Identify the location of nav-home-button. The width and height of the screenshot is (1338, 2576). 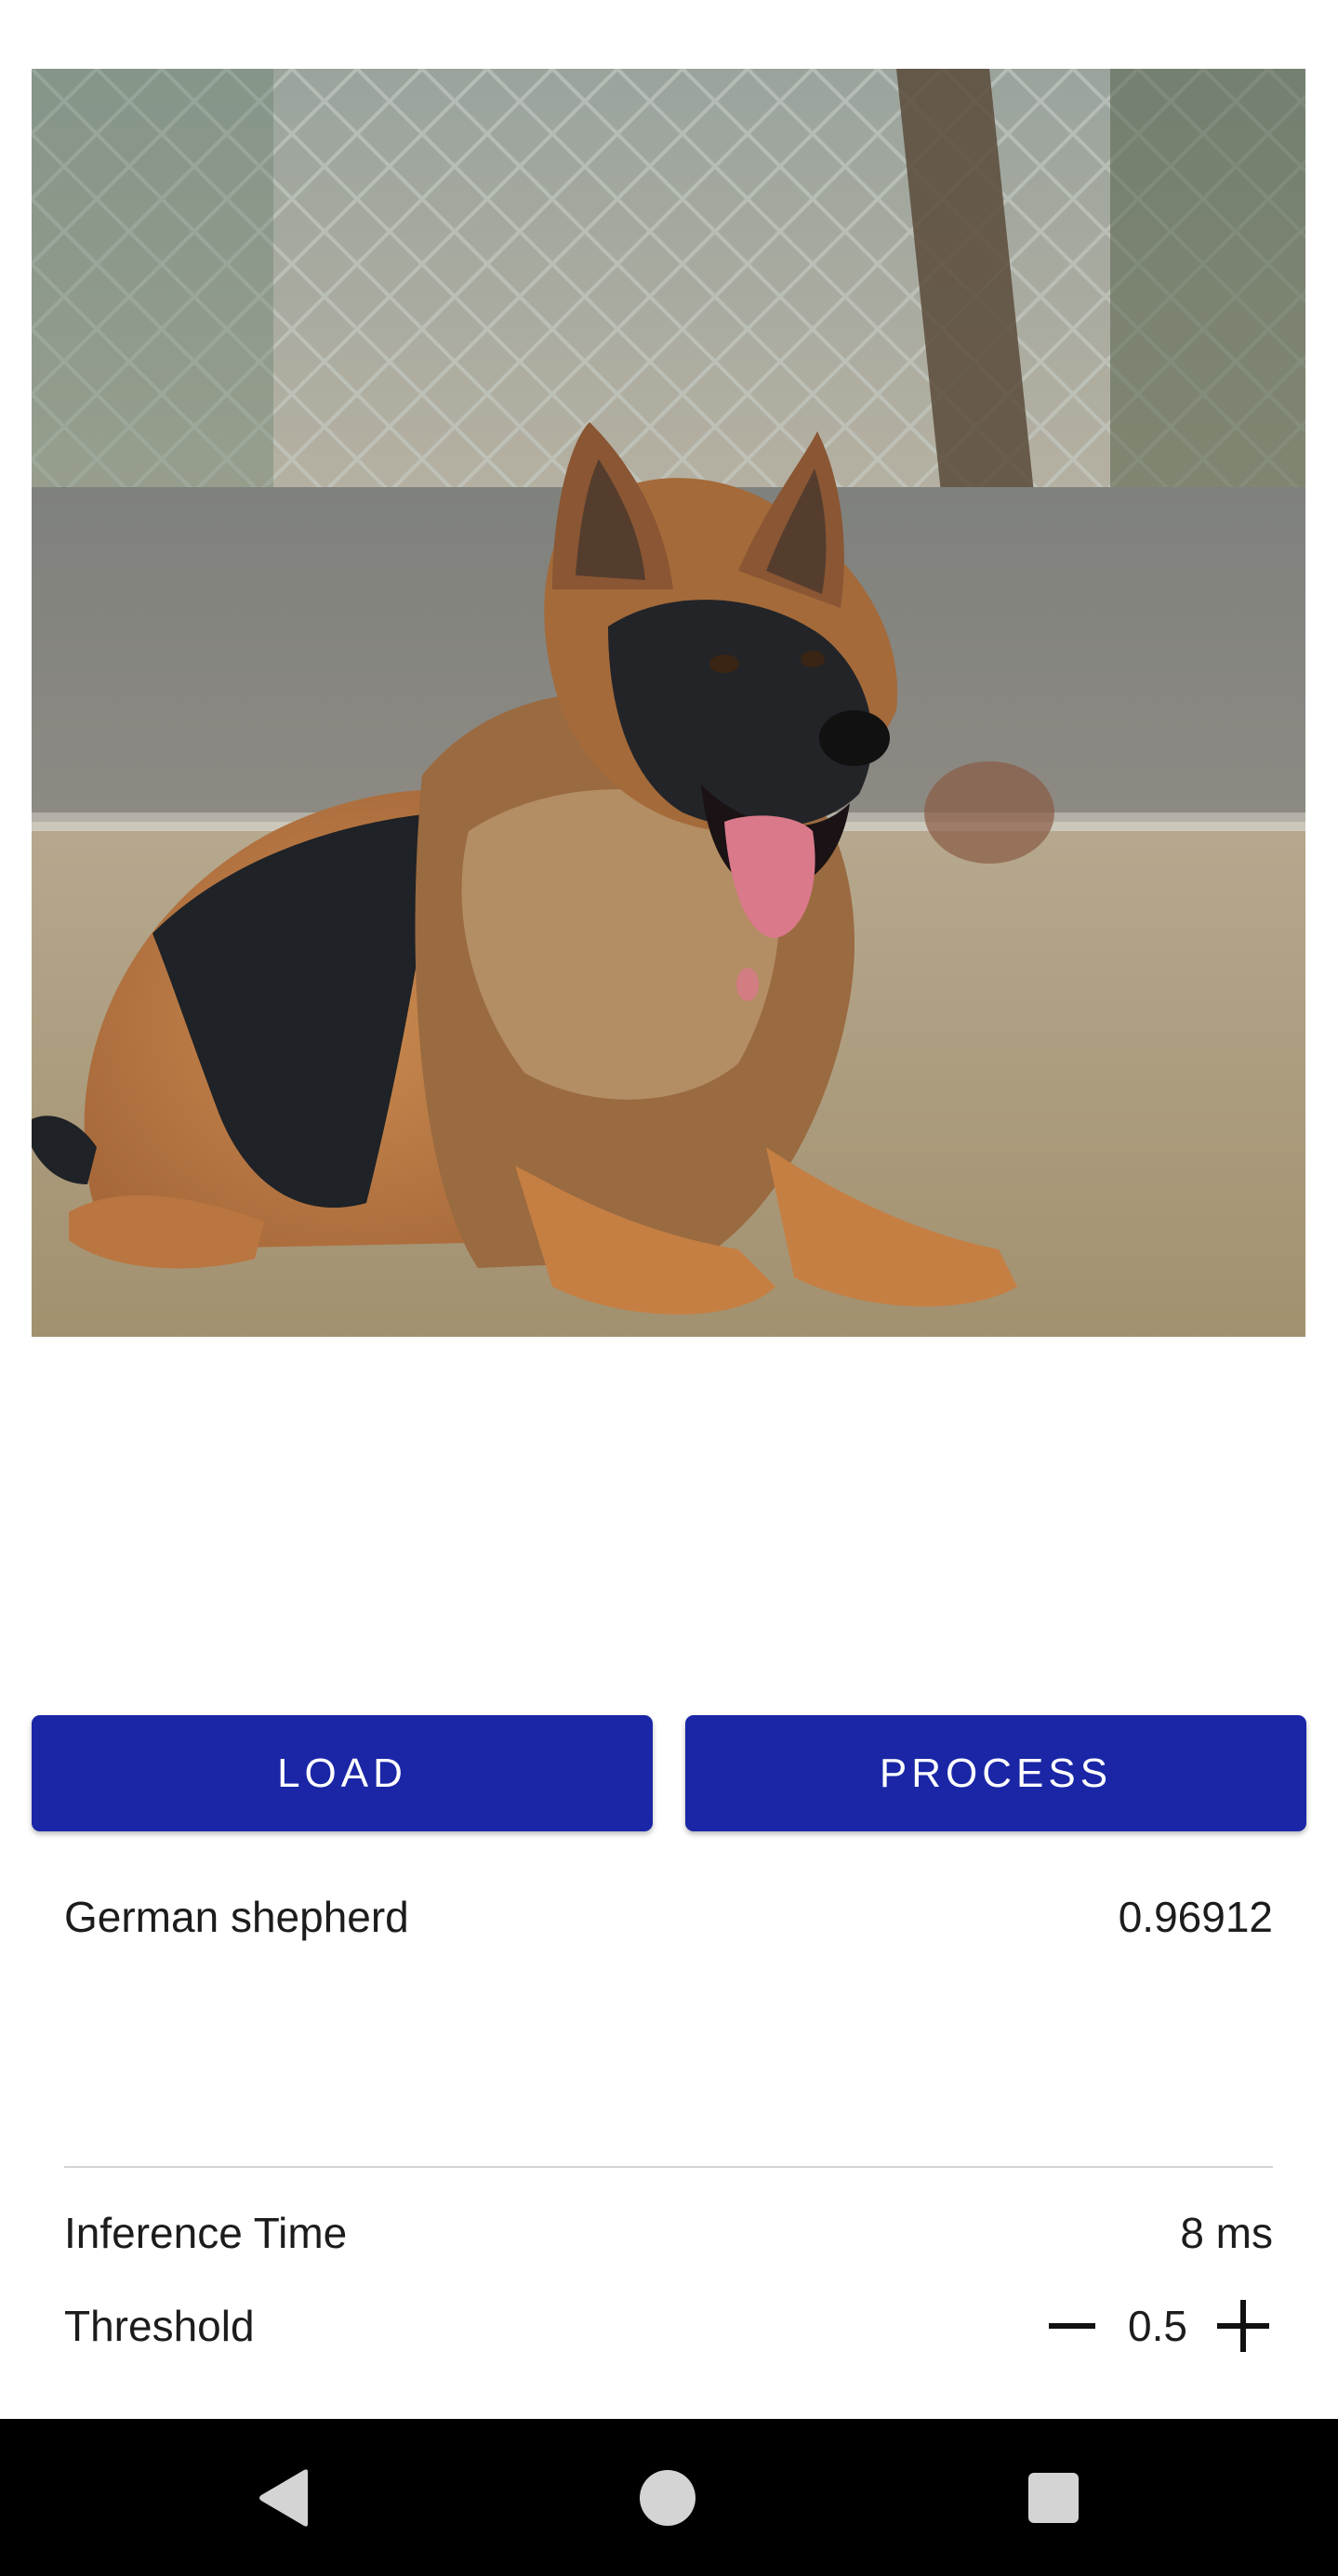
(667, 2498).